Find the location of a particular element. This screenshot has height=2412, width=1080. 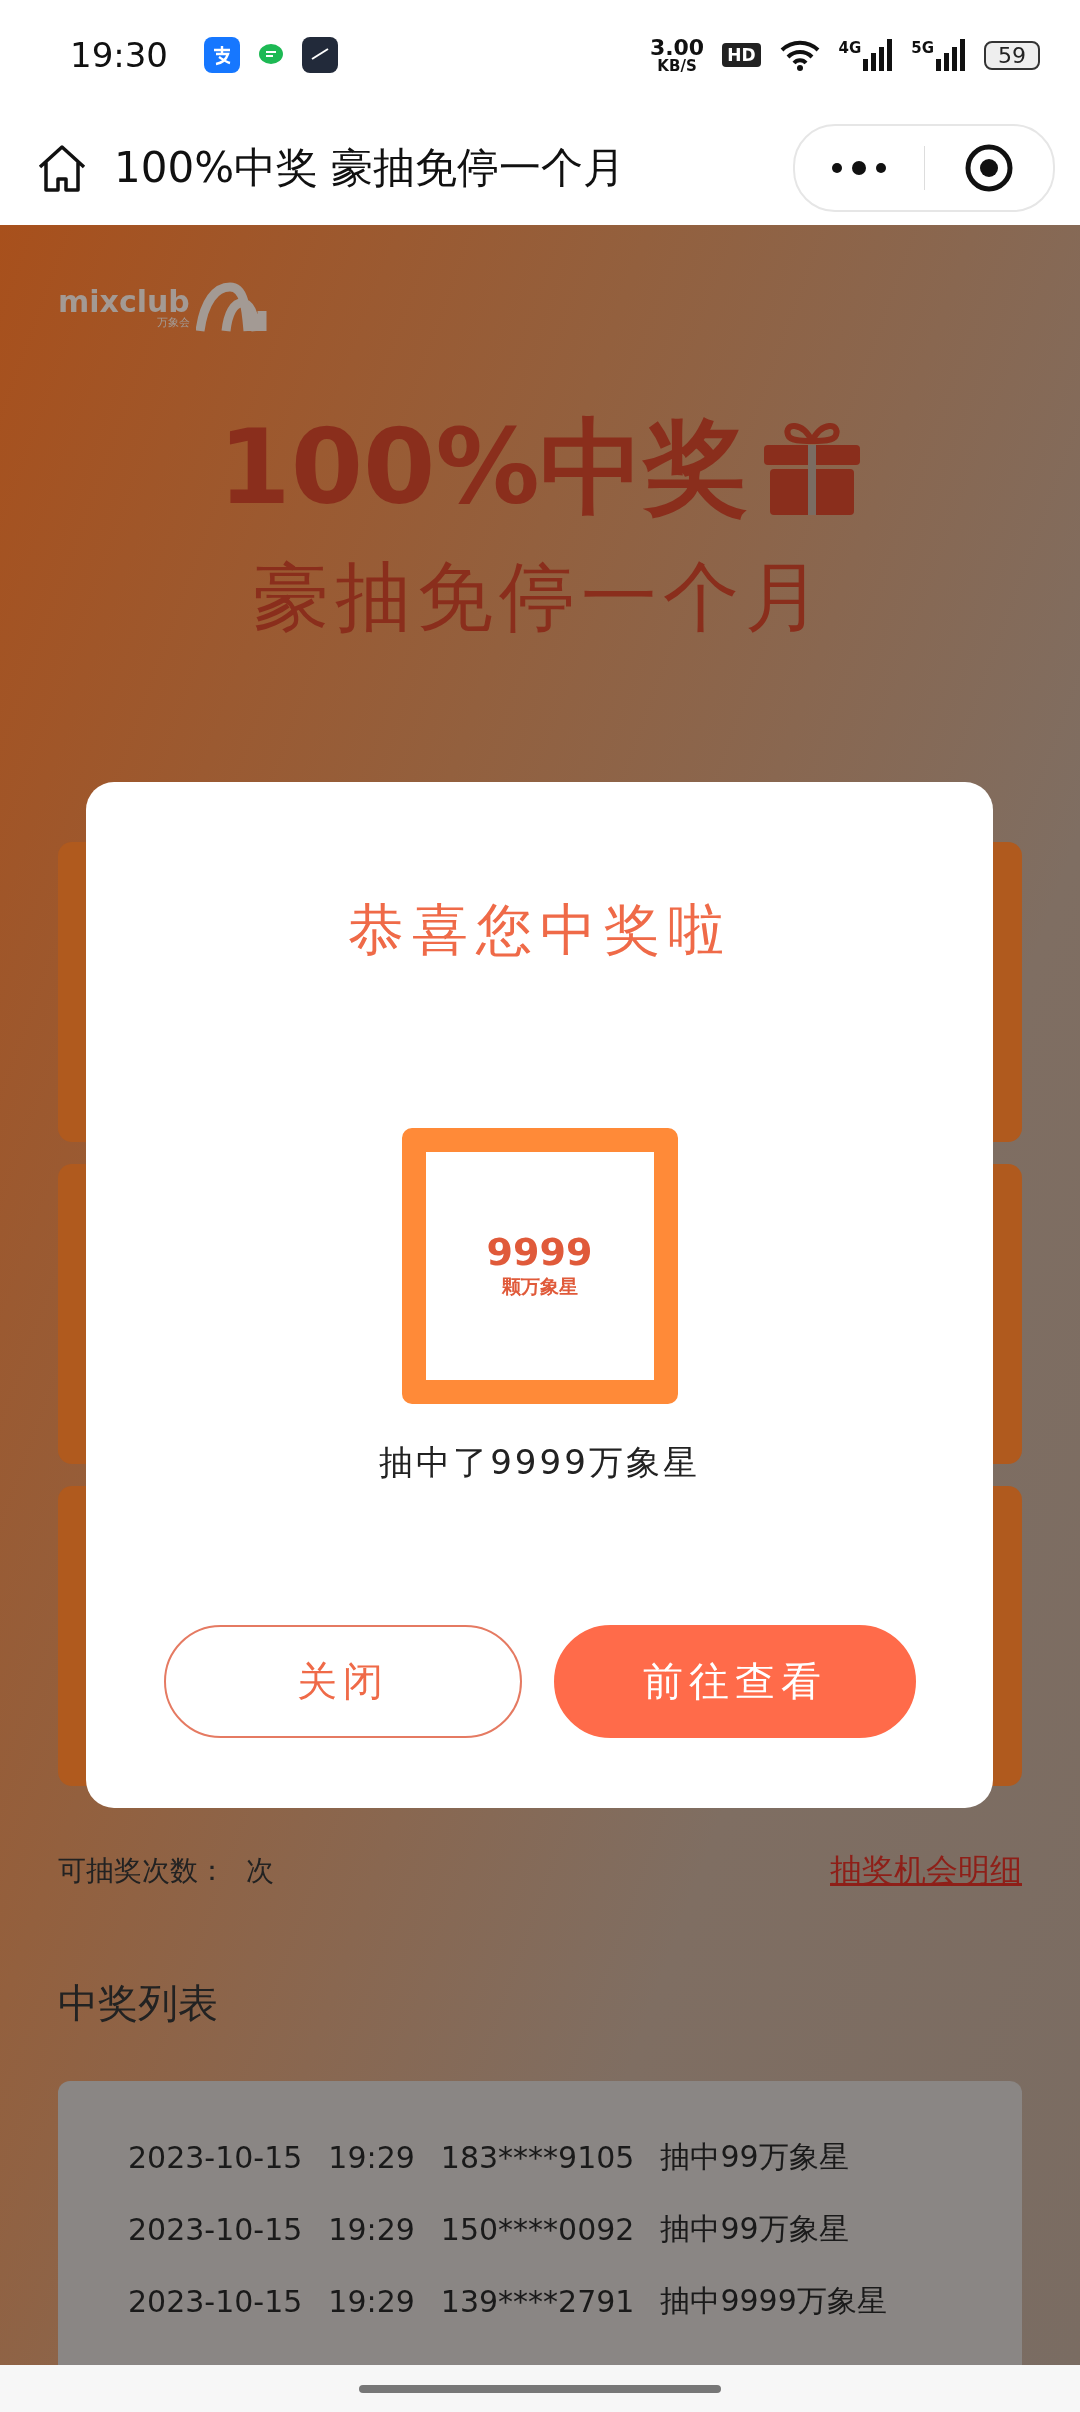

prize-amount: 9999 is located at coordinates (539, 1253).